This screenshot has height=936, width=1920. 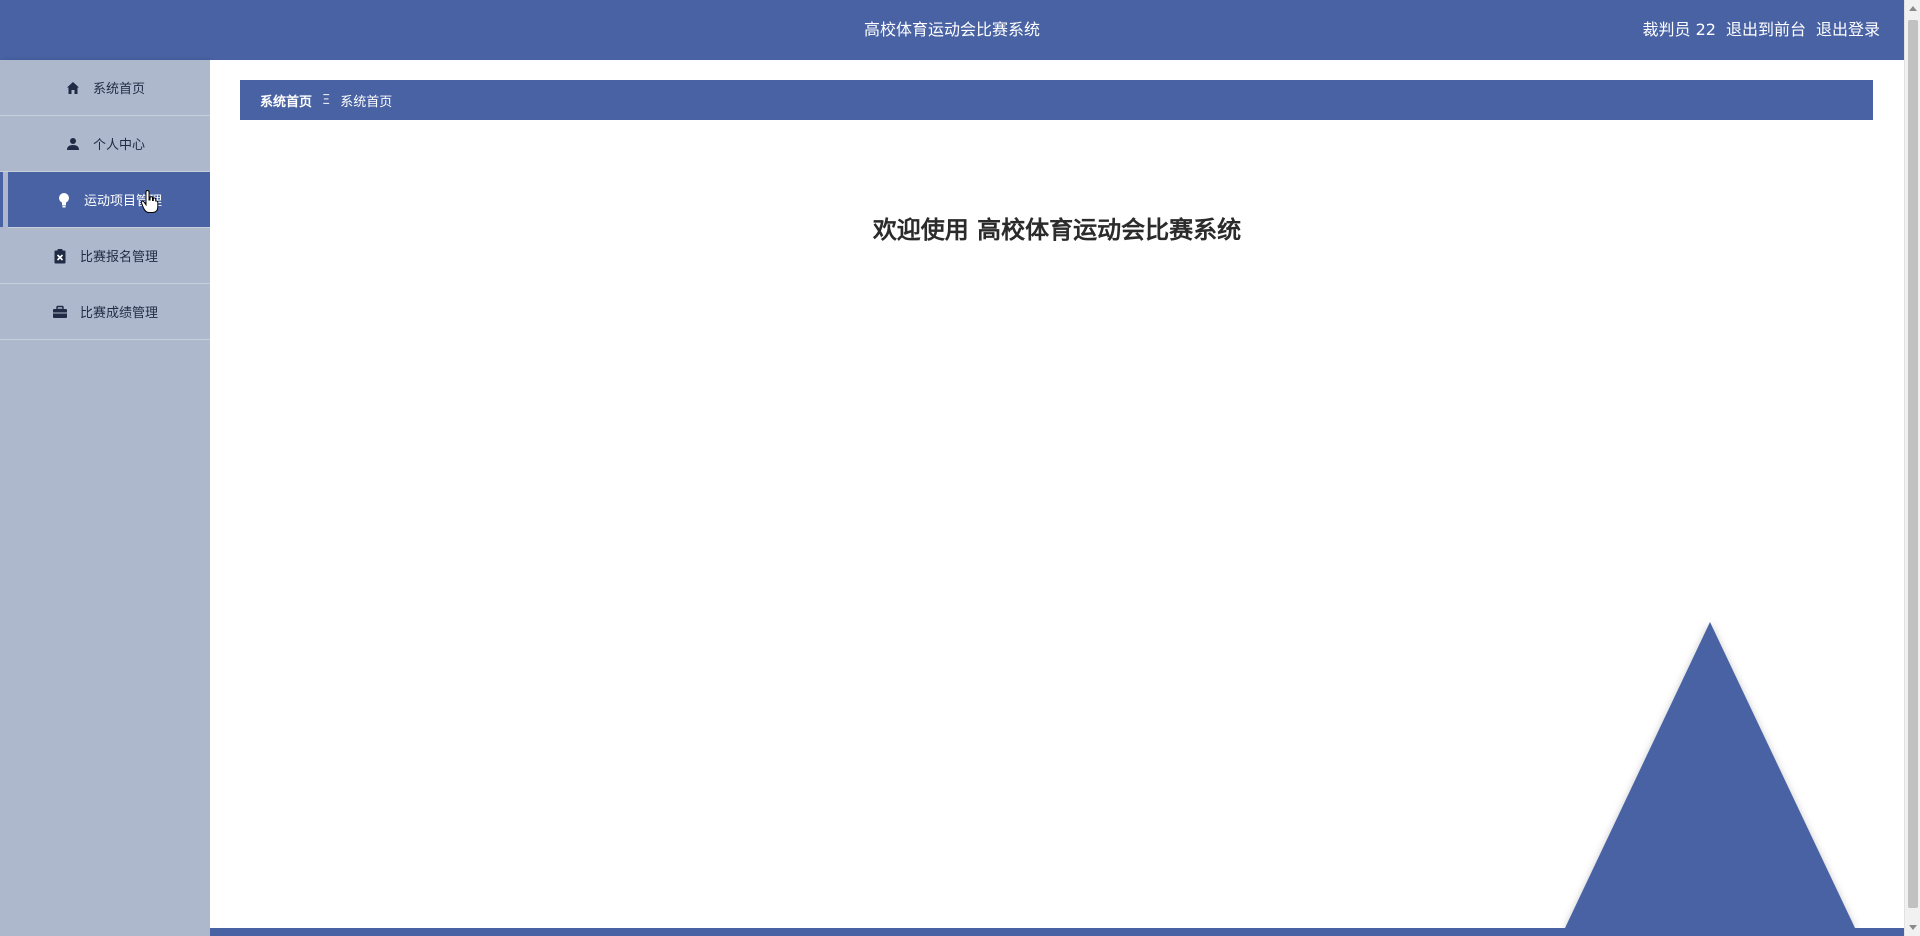 I want to click on exit-to-front-link: 退出到前台, so click(x=1766, y=30).